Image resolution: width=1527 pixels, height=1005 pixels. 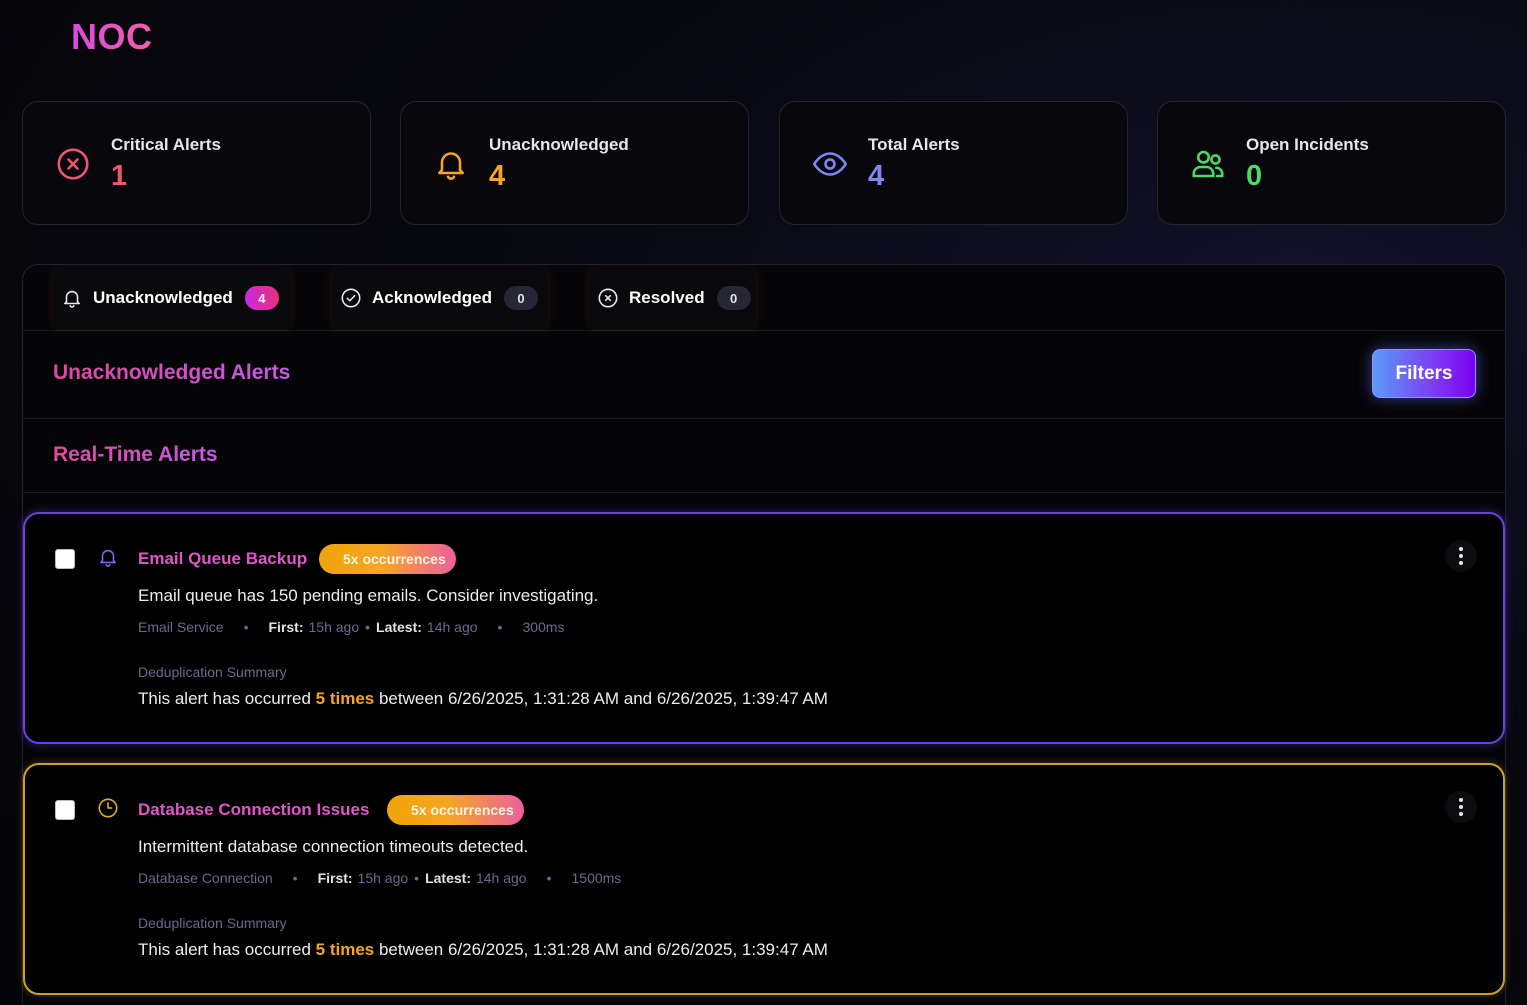 What do you see at coordinates (1254, 176) in the screenshot?
I see `stat-value: 0` at bounding box center [1254, 176].